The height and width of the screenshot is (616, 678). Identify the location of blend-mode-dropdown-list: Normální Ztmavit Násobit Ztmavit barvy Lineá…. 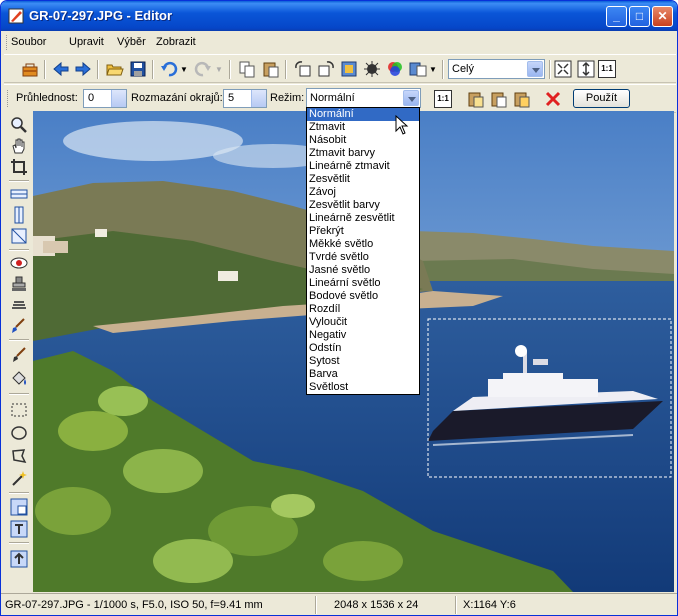
(363, 251).